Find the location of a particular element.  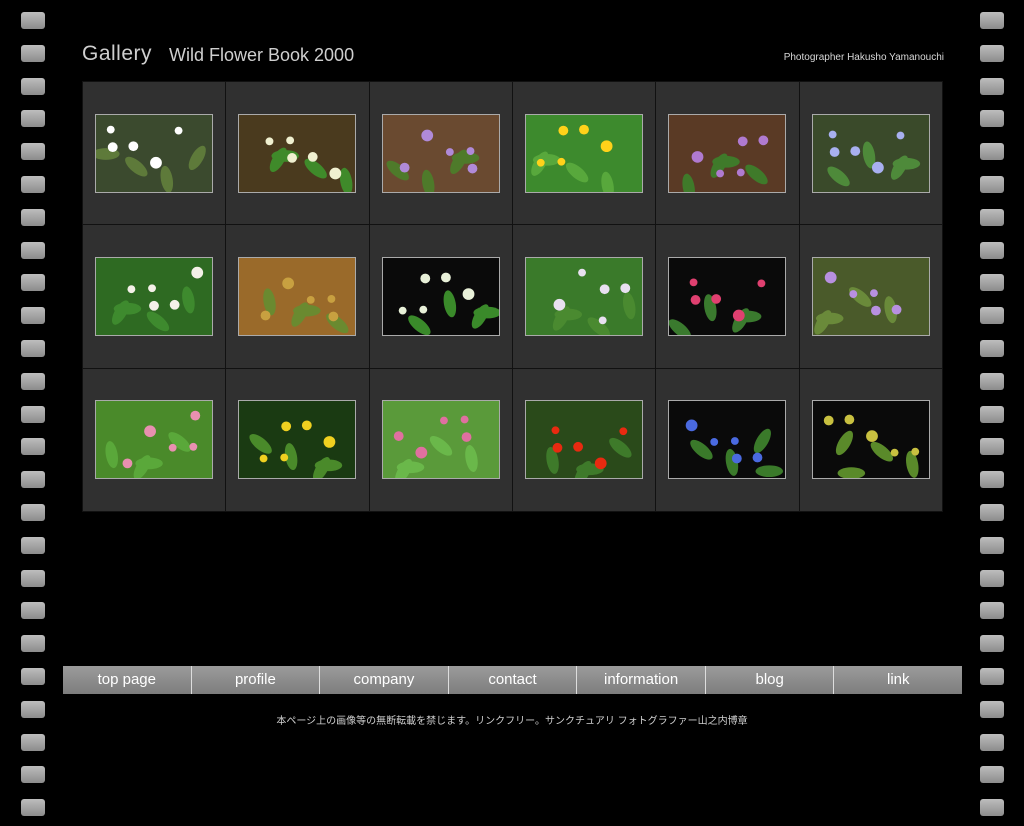

nav-contact: contact is located at coordinates (513, 680).